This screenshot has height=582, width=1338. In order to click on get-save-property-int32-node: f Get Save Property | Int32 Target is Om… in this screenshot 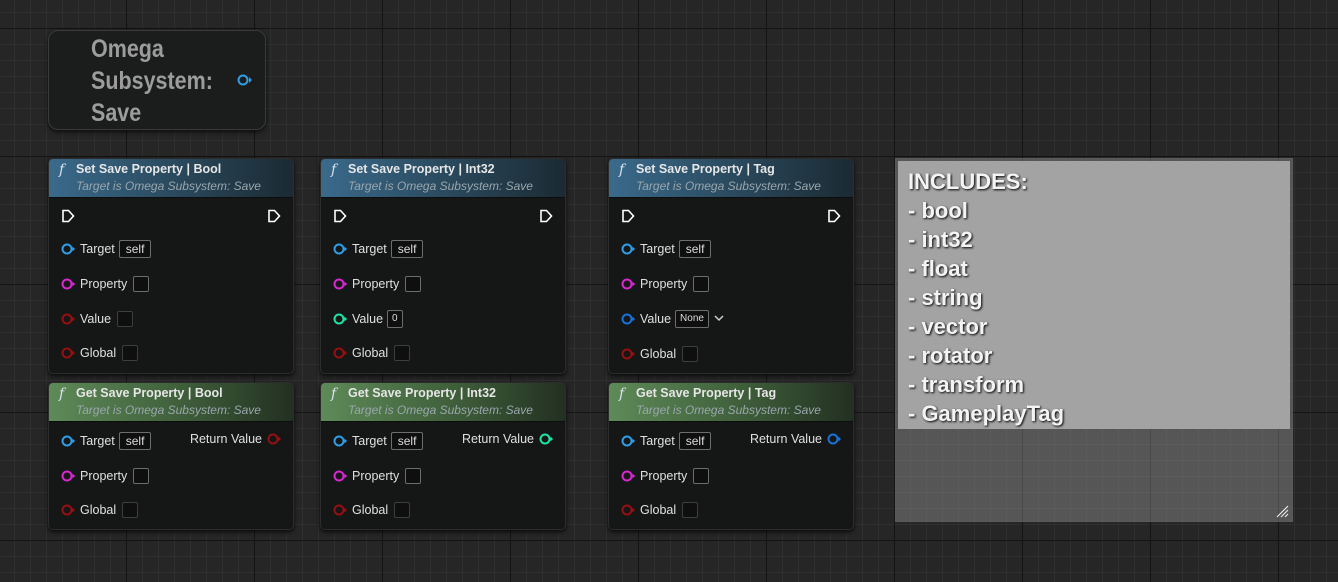, I will do `click(443, 456)`.